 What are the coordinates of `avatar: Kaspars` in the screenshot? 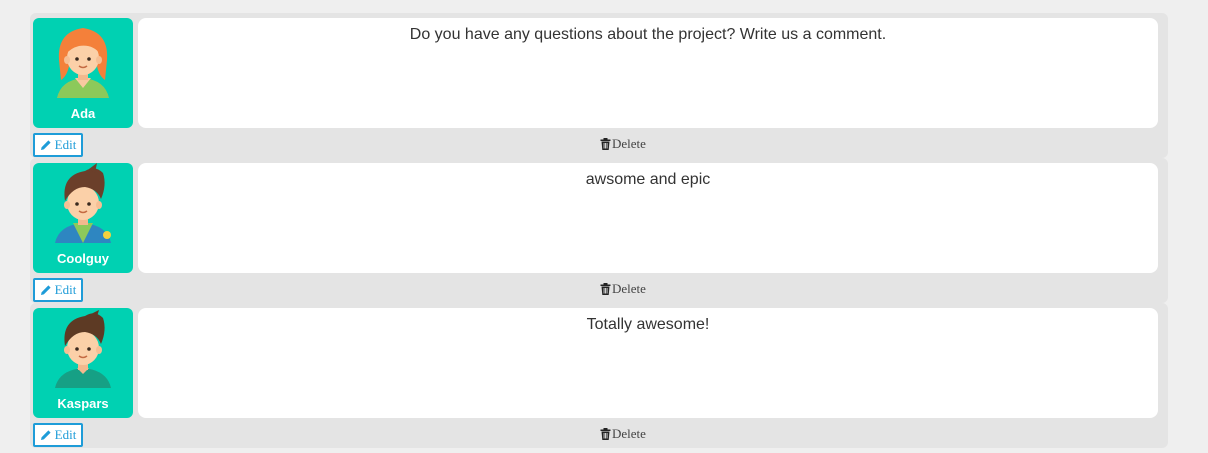 It's located at (83, 363).